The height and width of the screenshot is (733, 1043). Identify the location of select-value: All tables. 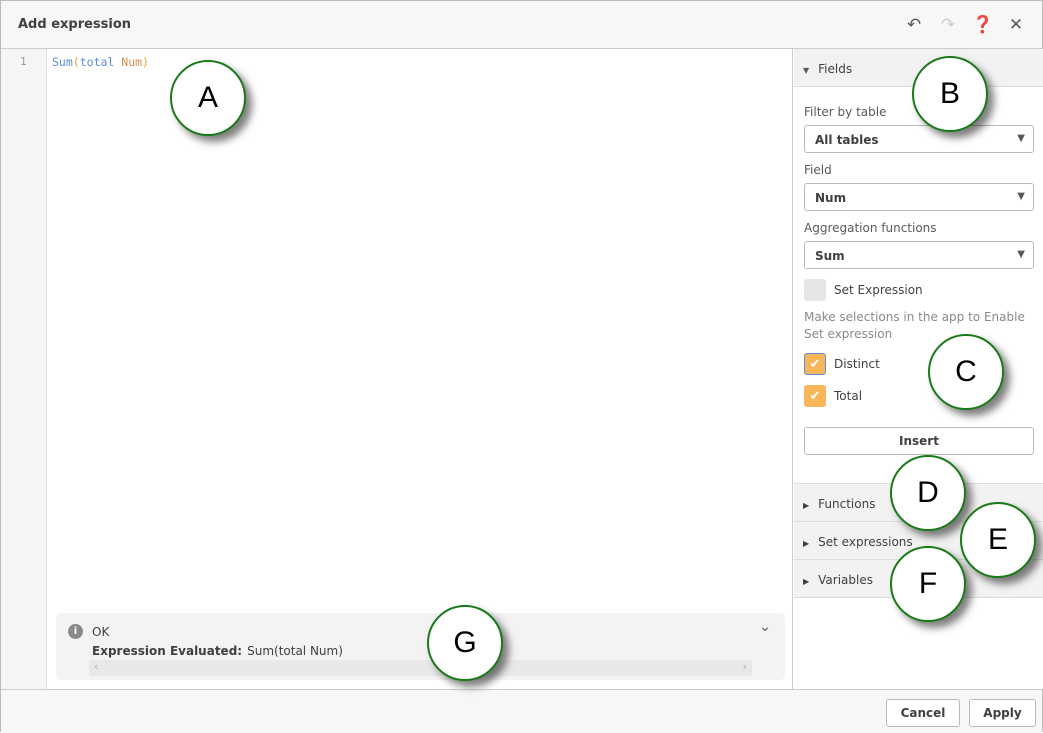
(847, 140).